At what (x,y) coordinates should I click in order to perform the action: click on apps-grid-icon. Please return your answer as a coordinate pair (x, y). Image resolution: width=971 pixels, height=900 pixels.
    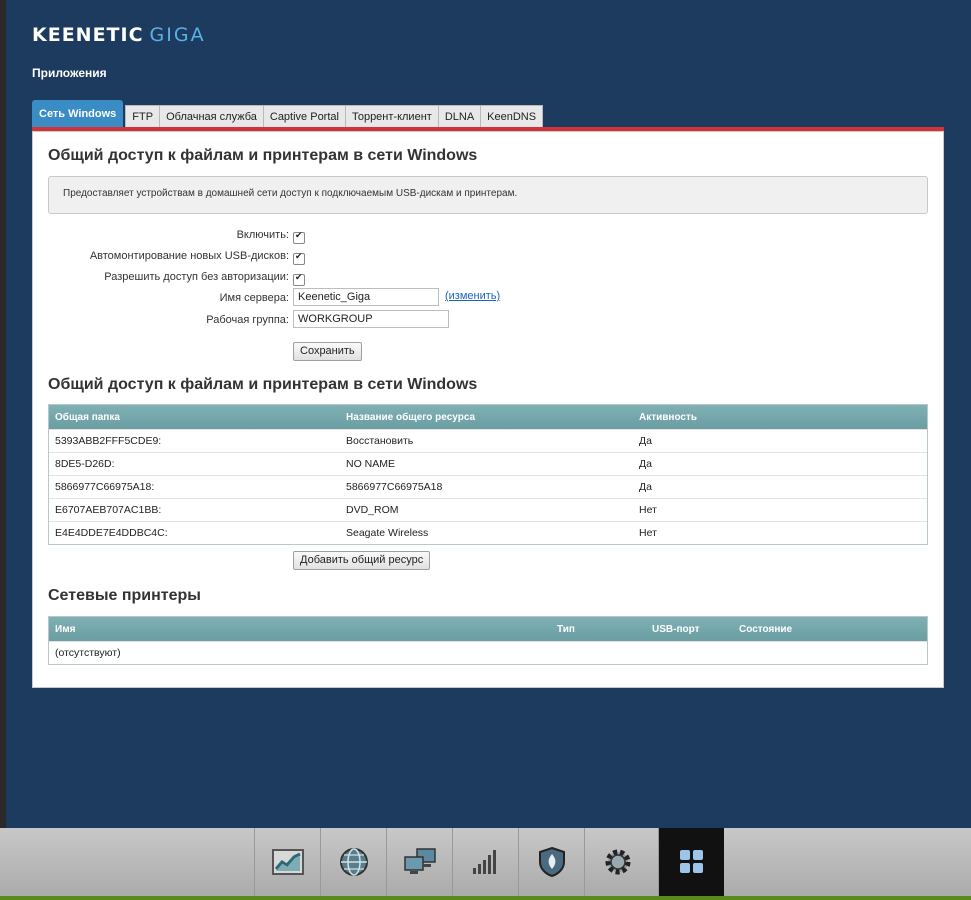
    Looking at the image, I should click on (691, 861).